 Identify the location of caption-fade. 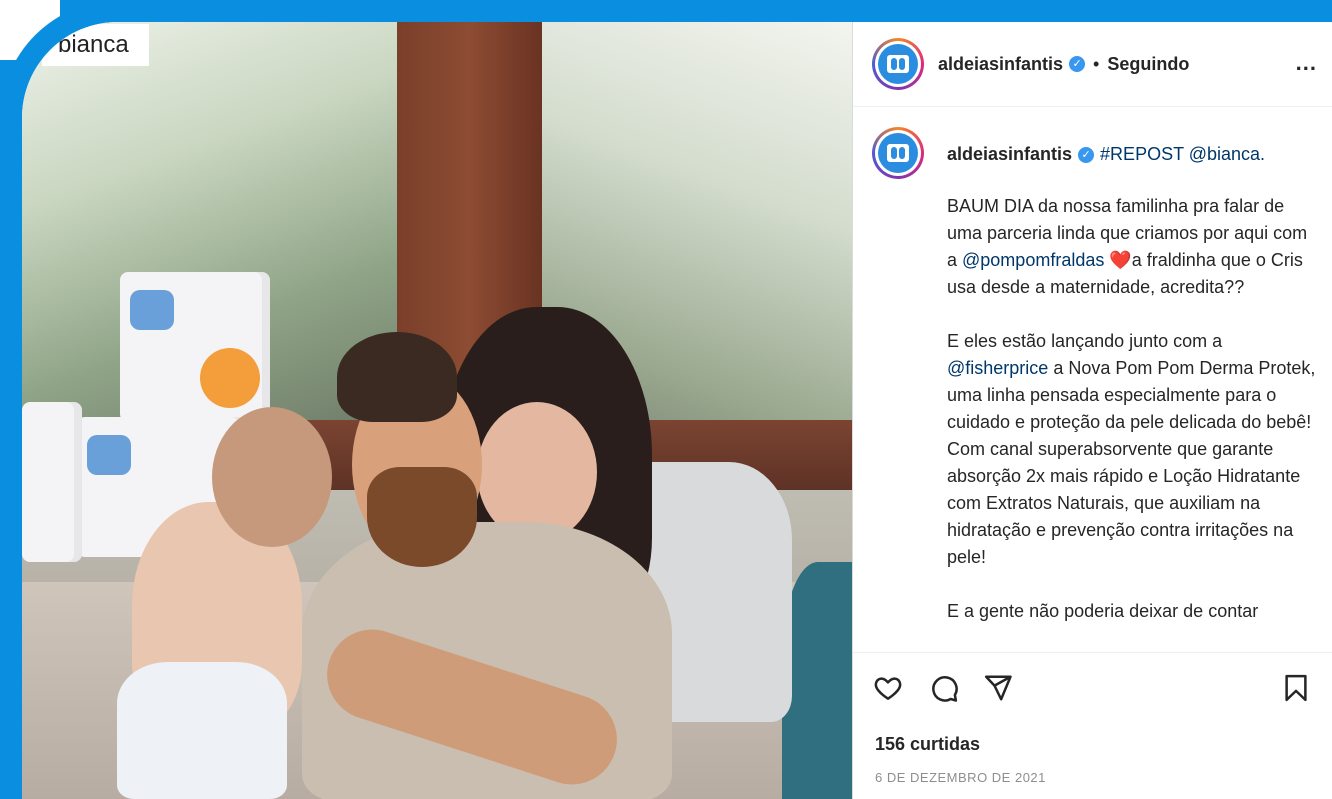
(1092, 637).